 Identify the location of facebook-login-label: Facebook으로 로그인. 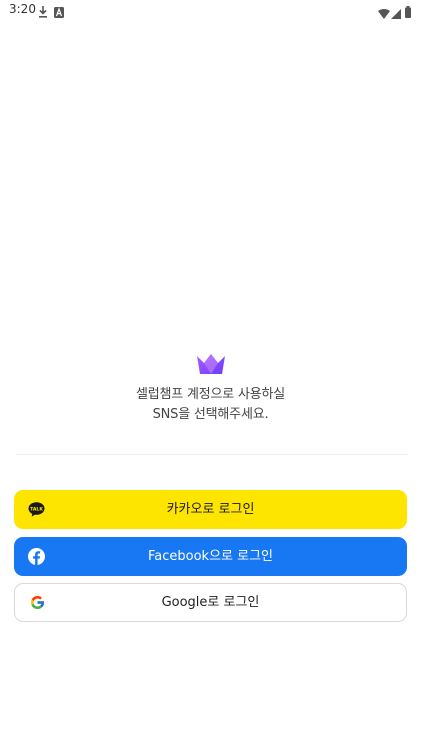
(210, 556).